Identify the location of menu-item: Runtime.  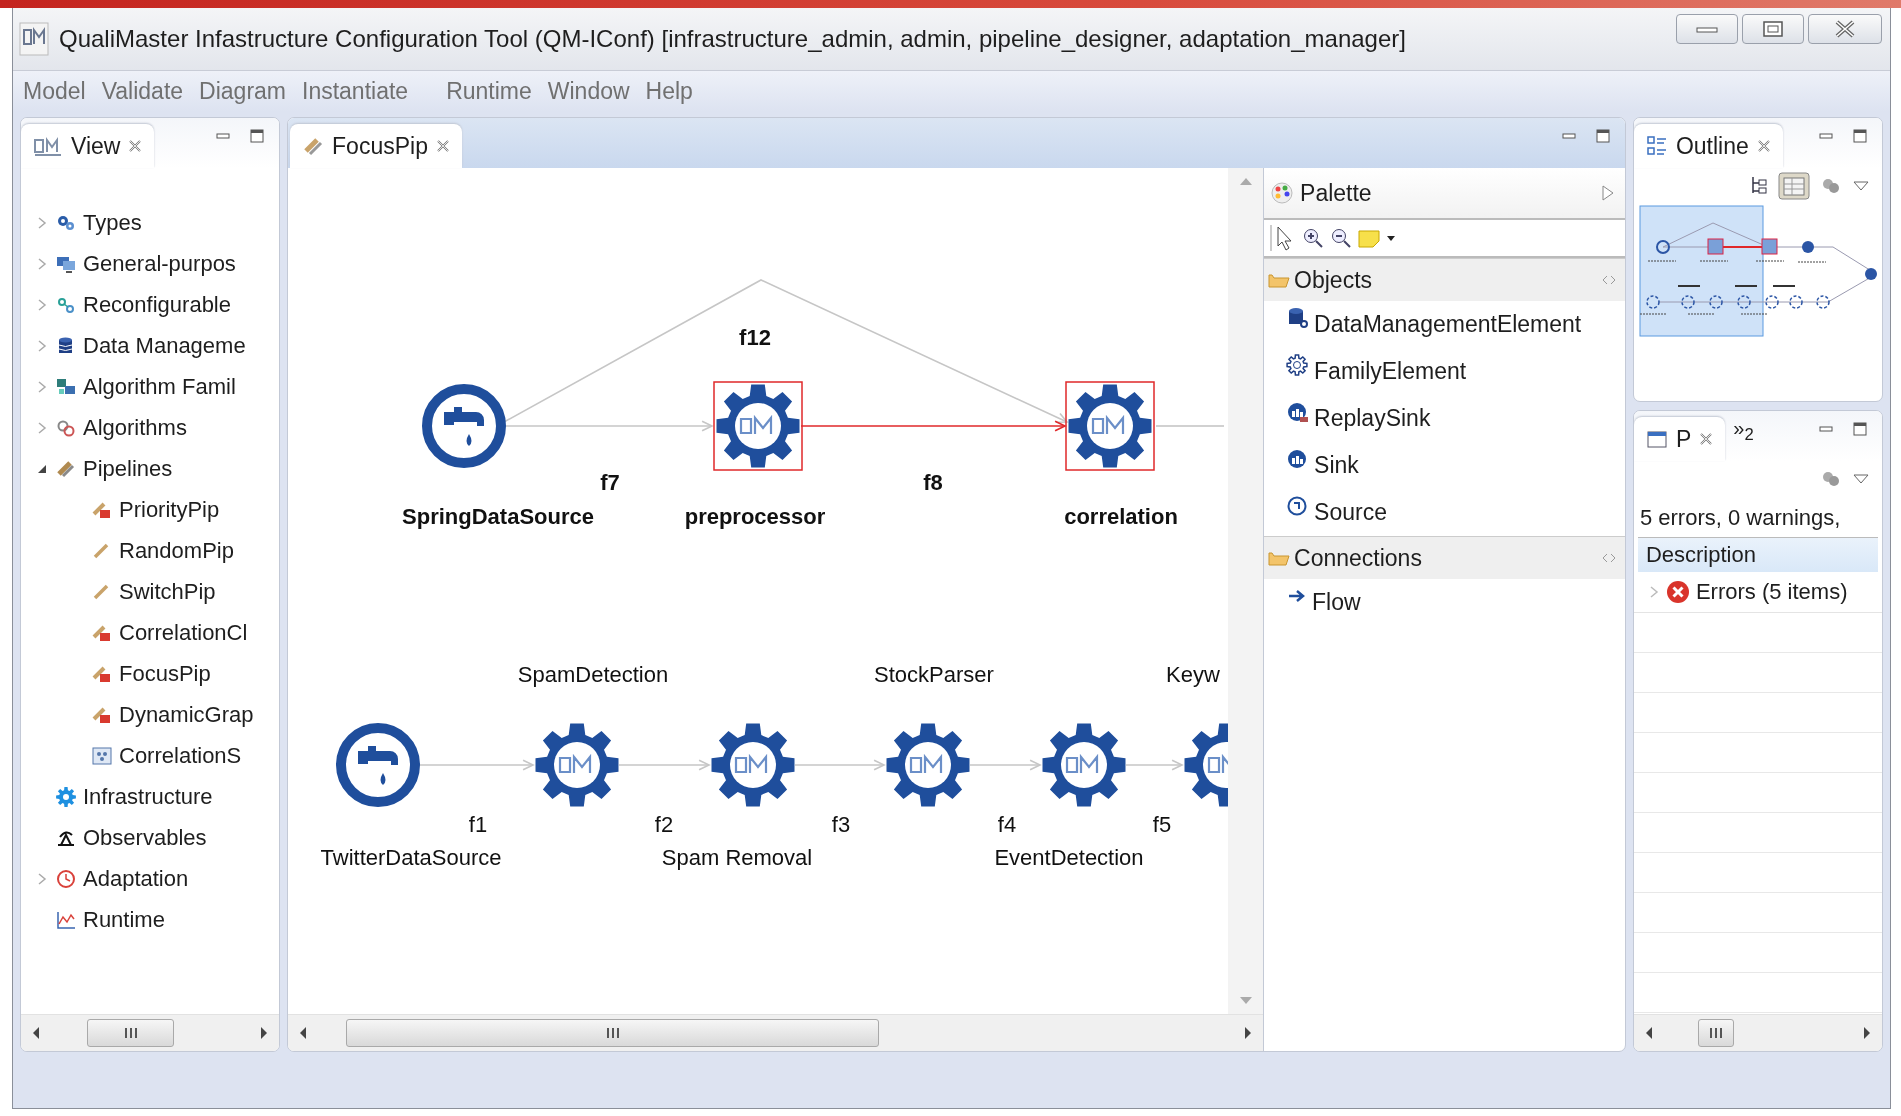
(489, 91).